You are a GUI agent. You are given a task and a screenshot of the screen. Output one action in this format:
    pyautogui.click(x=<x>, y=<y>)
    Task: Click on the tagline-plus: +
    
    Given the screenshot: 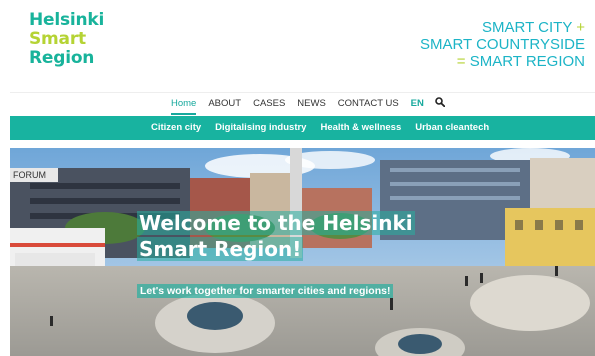 What is the action you would take?
    pyautogui.click(x=580, y=27)
    